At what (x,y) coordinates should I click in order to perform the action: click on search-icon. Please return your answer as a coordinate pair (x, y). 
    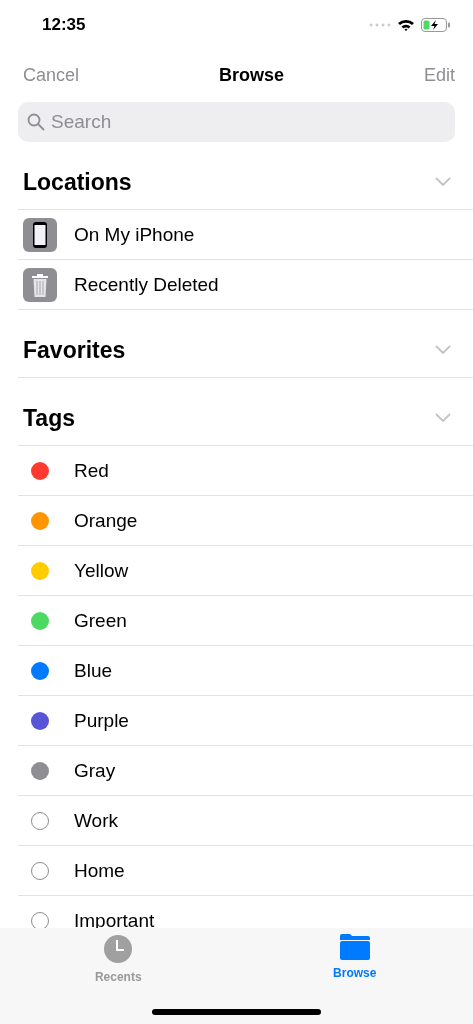
    Looking at the image, I should click on (36, 122).